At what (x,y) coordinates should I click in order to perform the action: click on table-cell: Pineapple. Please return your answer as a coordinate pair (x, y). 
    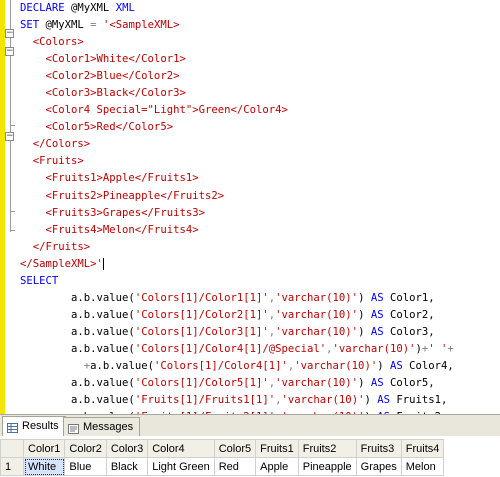
    Looking at the image, I should click on (327, 466).